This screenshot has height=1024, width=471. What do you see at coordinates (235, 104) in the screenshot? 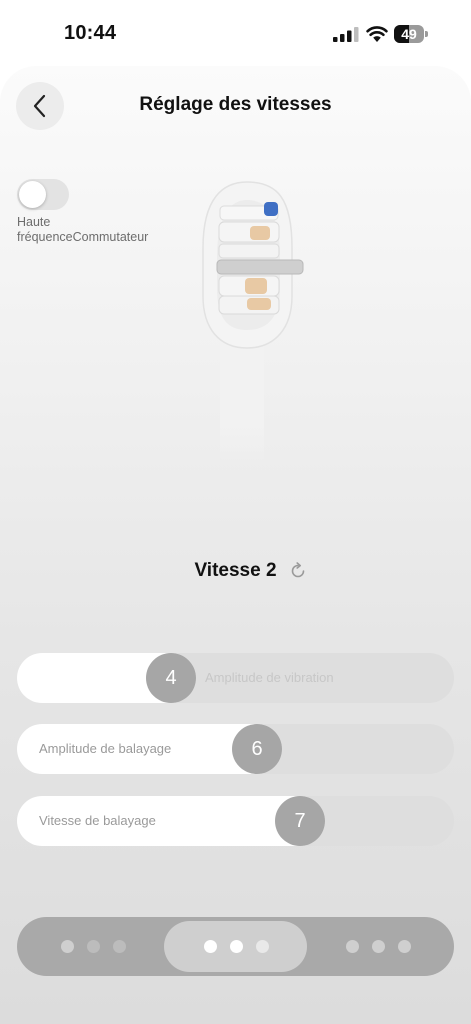
I see `page-title: Réglage des vitesses` at bounding box center [235, 104].